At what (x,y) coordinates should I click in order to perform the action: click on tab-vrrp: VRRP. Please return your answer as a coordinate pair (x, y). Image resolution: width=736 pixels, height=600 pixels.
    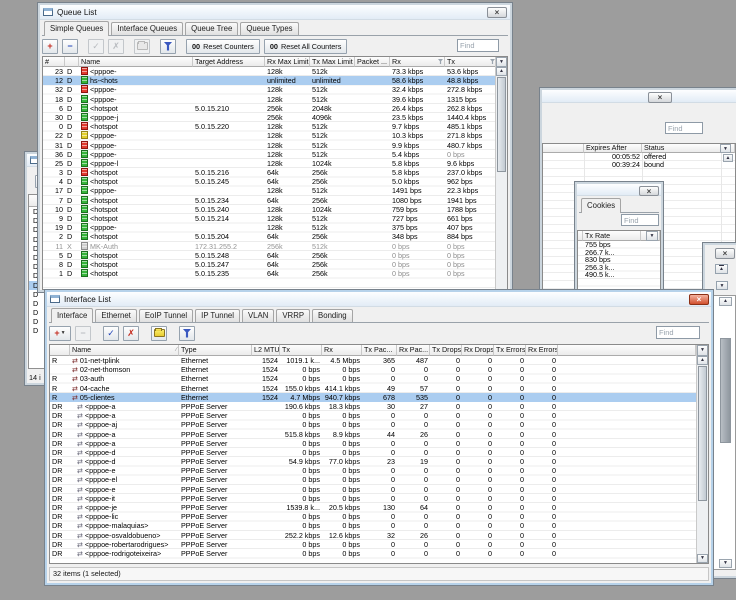
    Looking at the image, I should click on (293, 315).